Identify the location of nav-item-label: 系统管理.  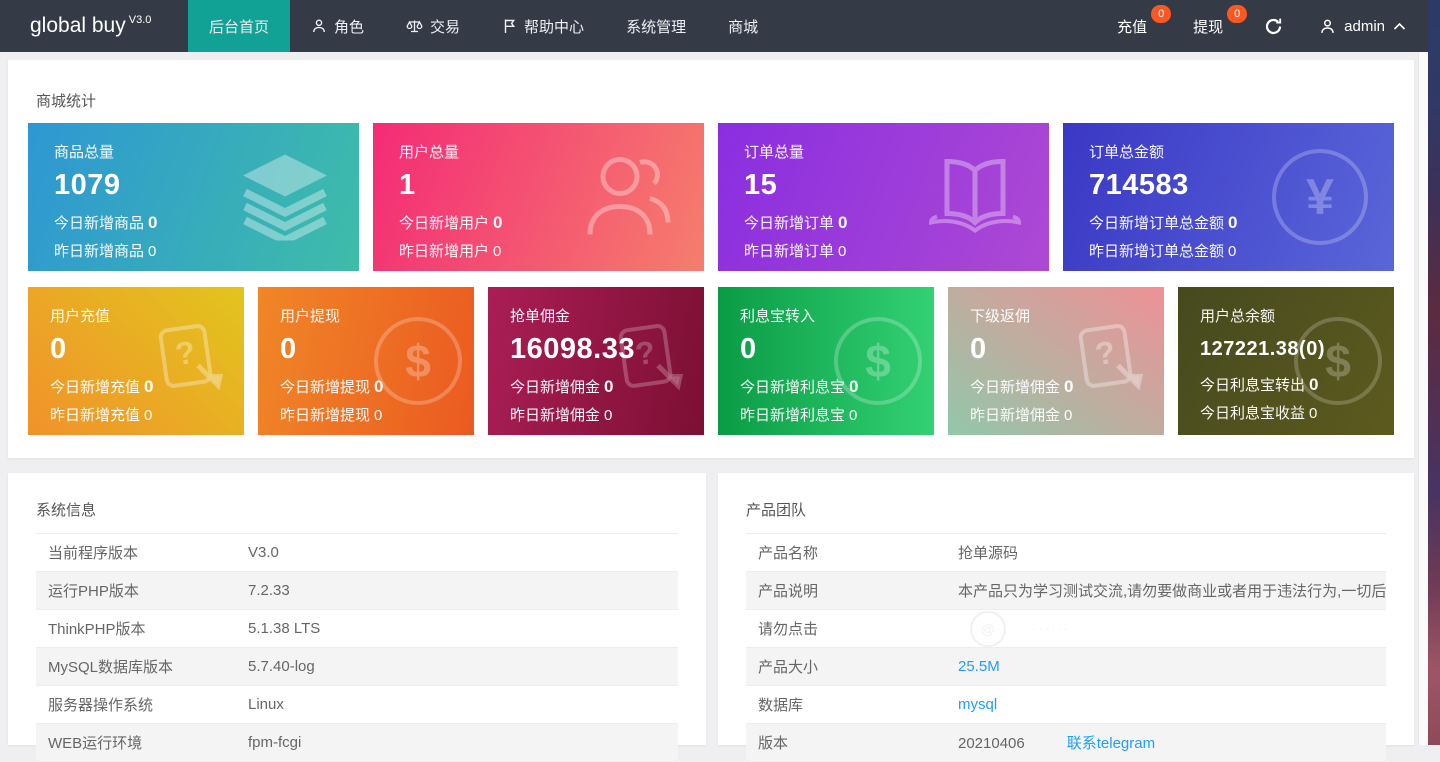
(656, 27).